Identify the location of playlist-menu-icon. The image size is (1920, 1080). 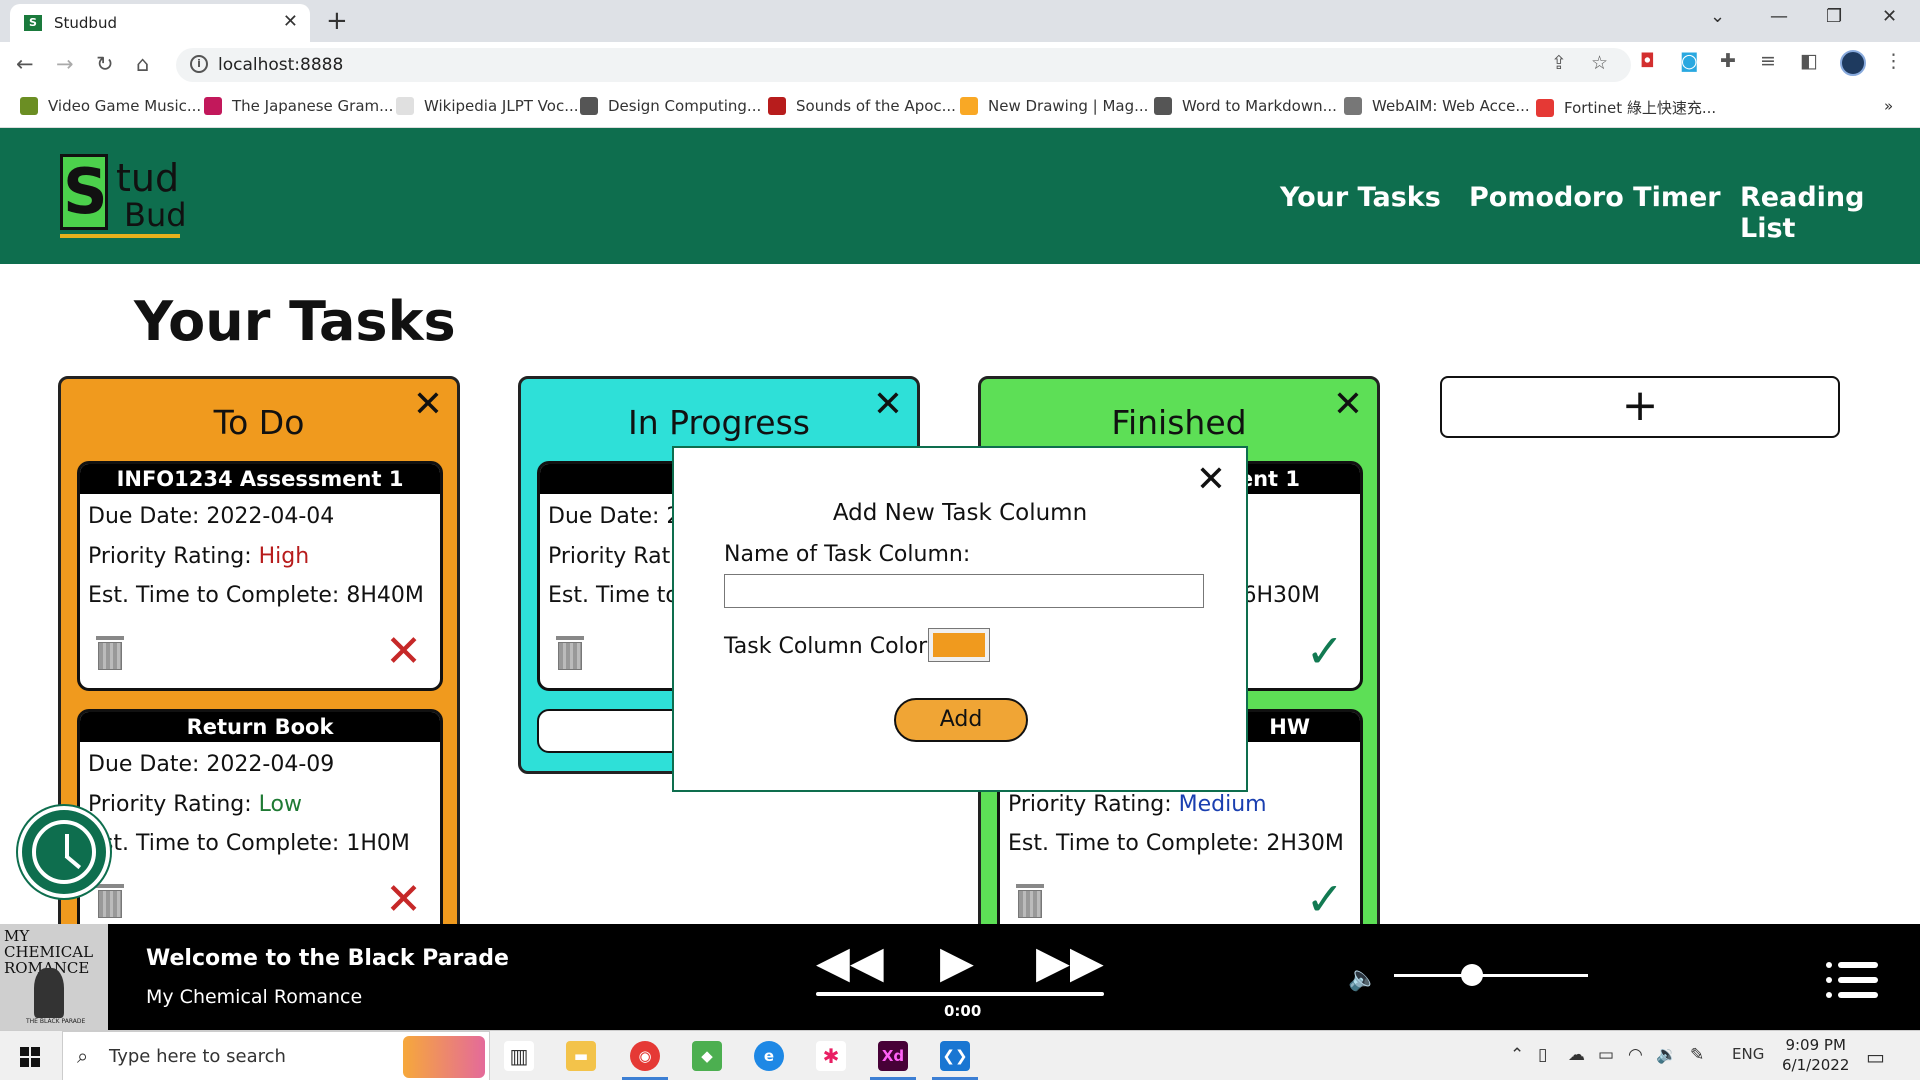
(1853, 980).